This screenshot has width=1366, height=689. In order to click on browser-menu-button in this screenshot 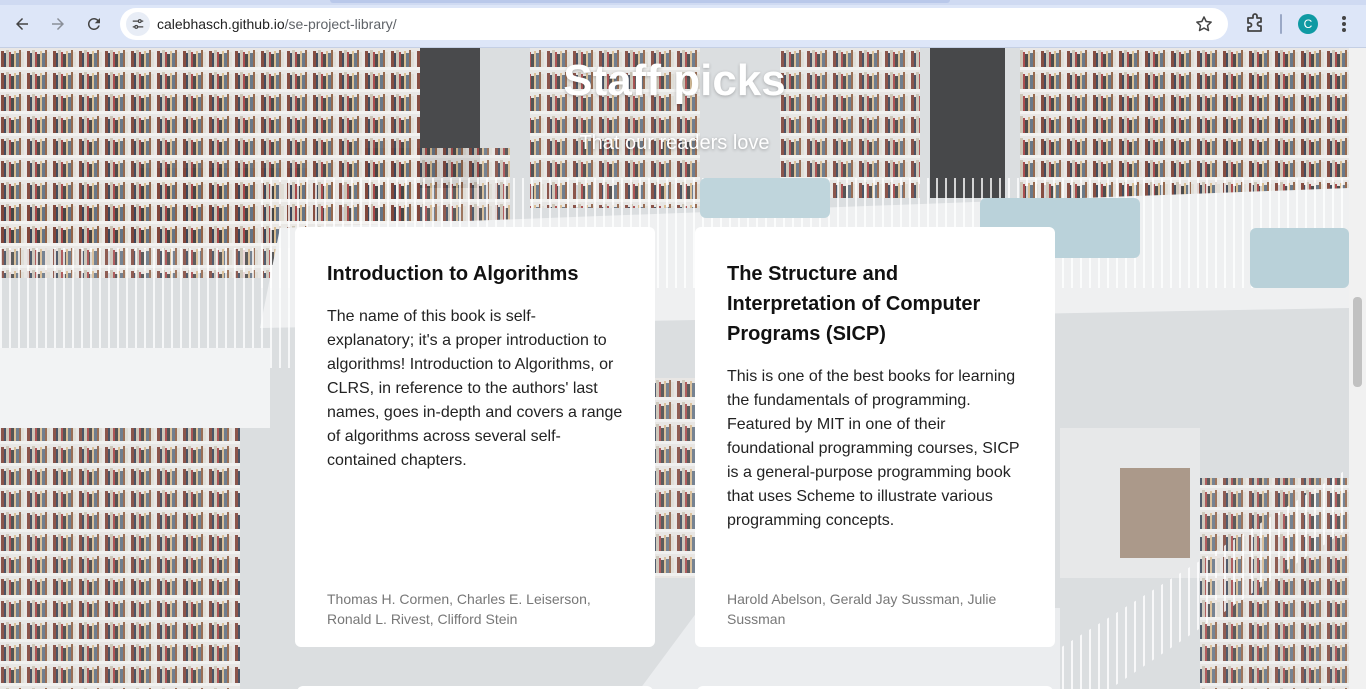, I will do `click(1344, 24)`.